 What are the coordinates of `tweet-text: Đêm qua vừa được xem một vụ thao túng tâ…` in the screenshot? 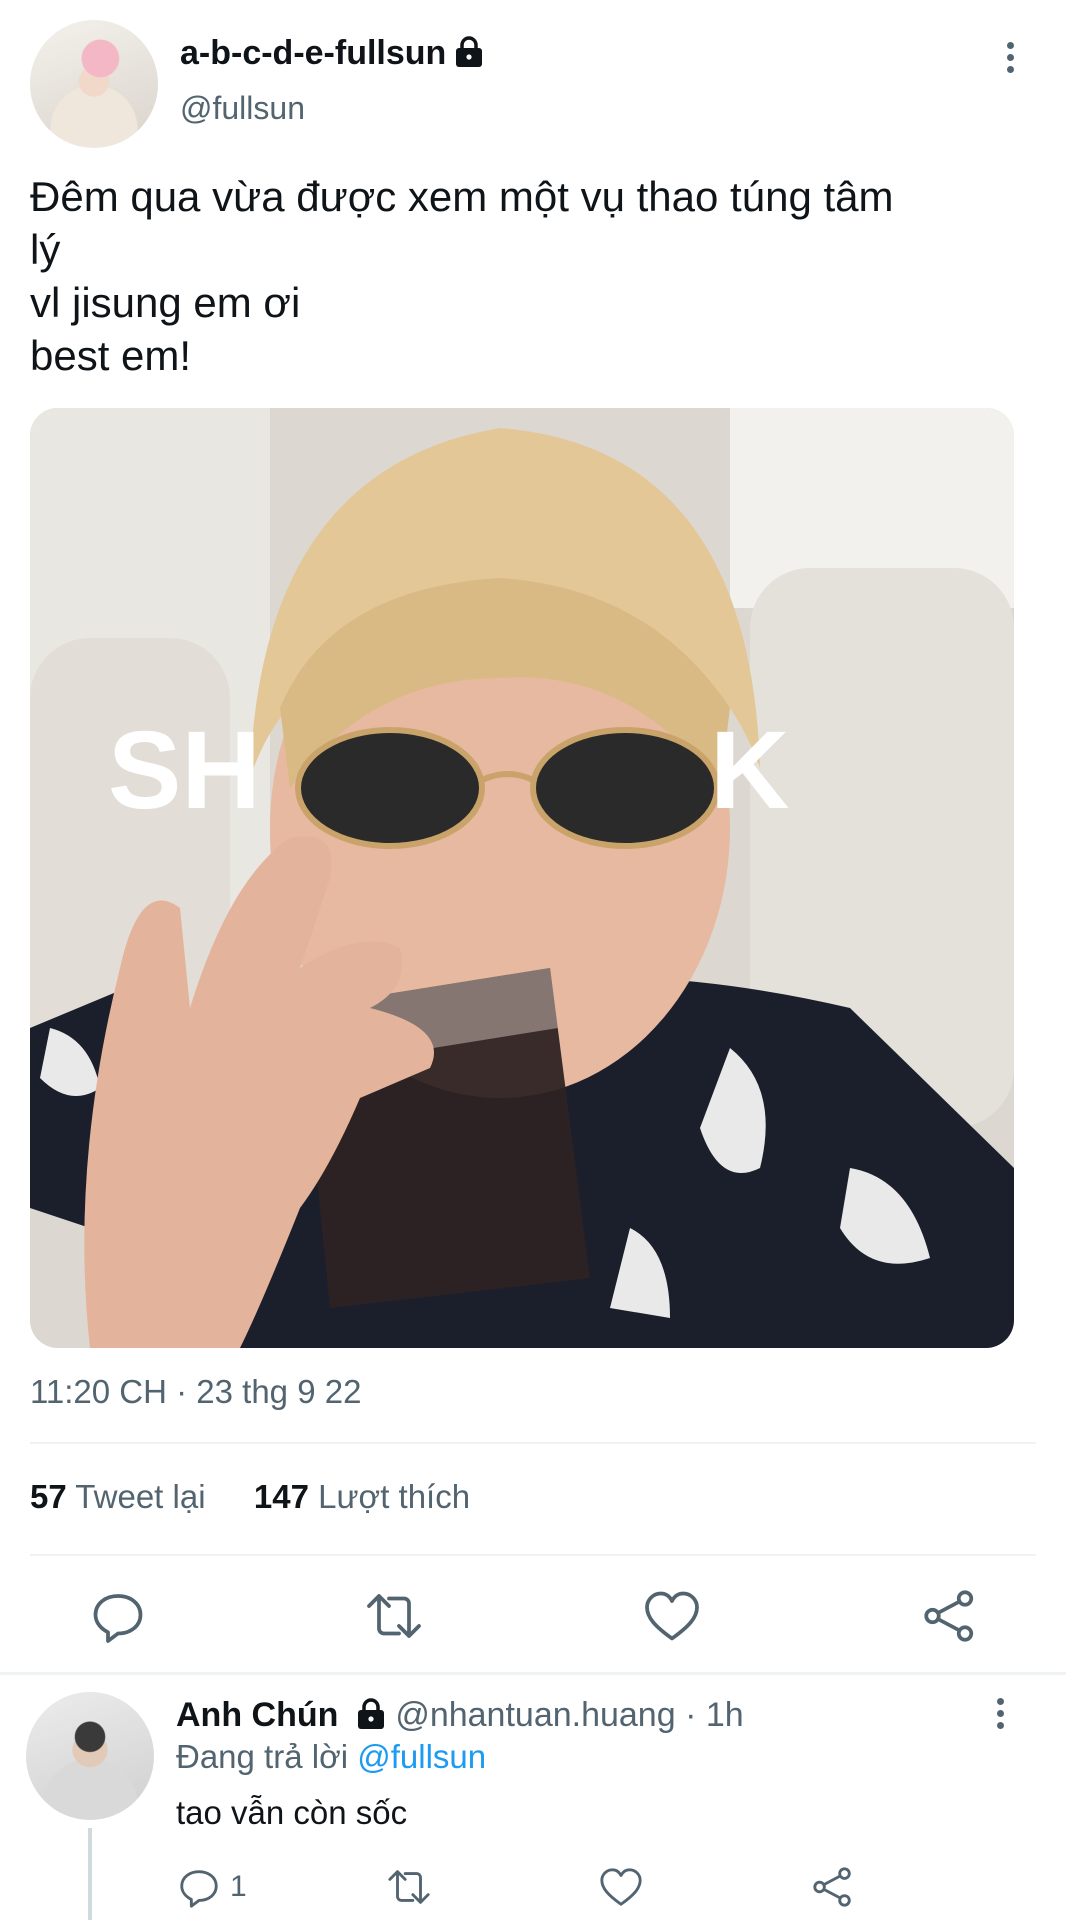 It's located at (462, 276).